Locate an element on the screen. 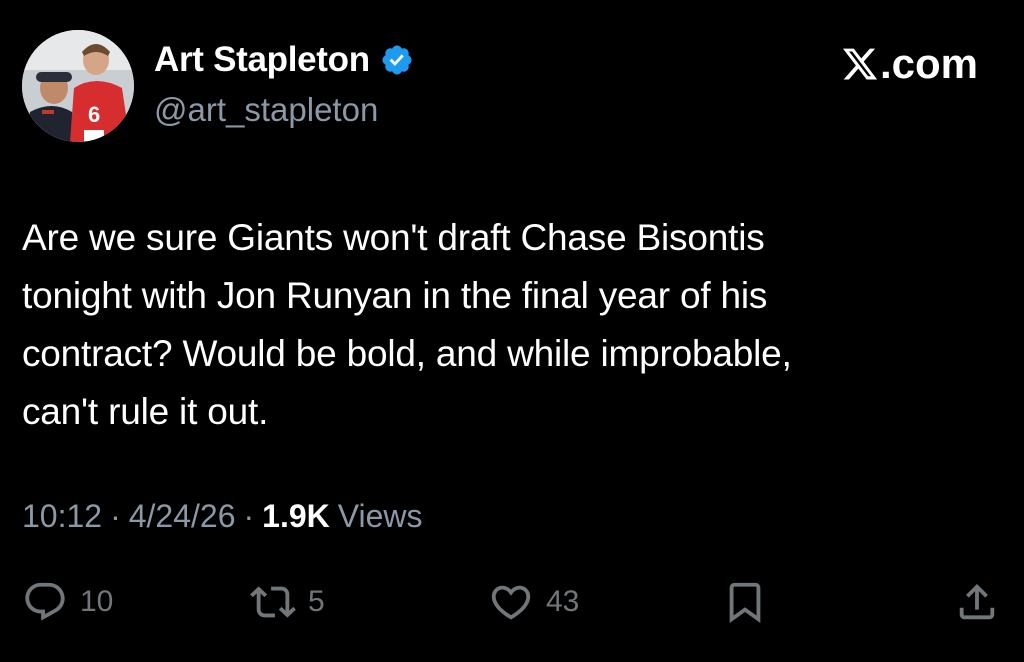 Image resolution: width=1024 pixels, height=662 pixels. bookmark-button is located at coordinates (745, 602).